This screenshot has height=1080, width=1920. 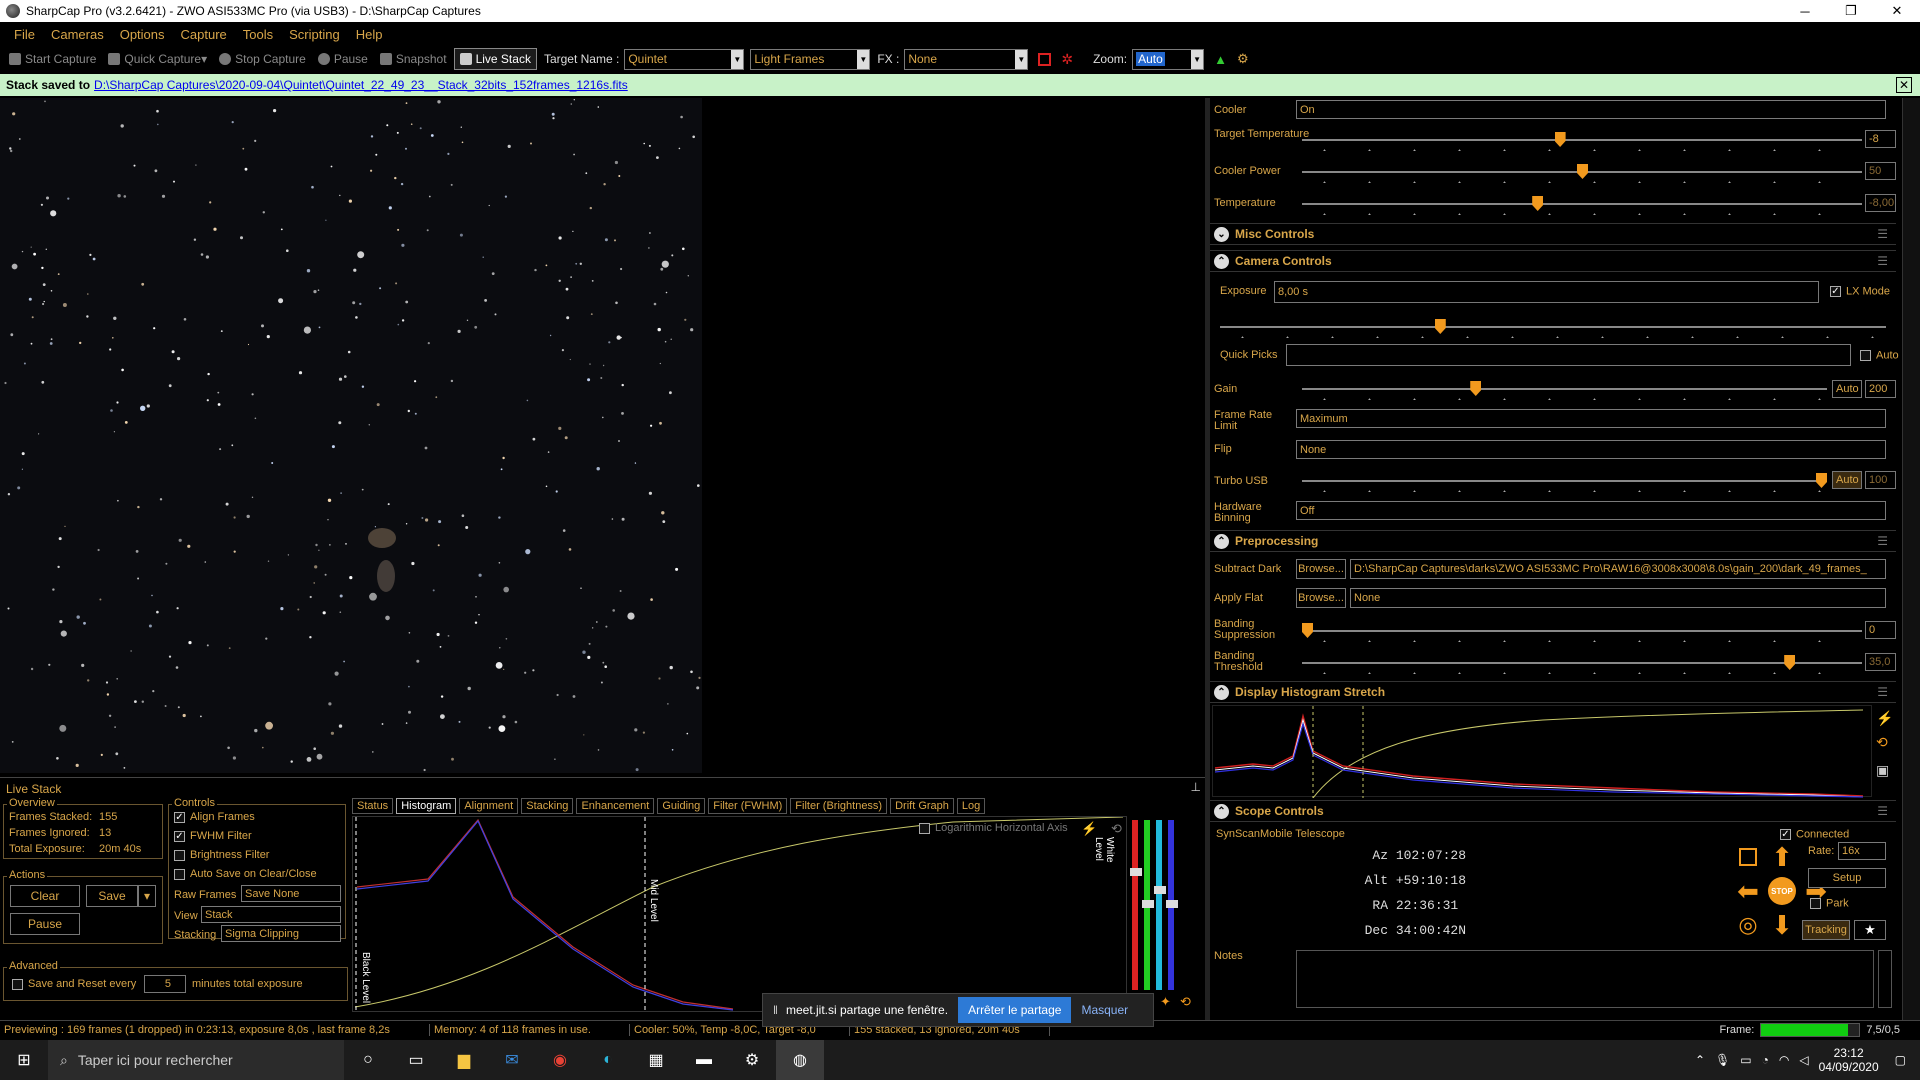 What do you see at coordinates (1700, 1060) in the screenshot?
I see `chevron-up-icon: ⌃` at bounding box center [1700, 1060].